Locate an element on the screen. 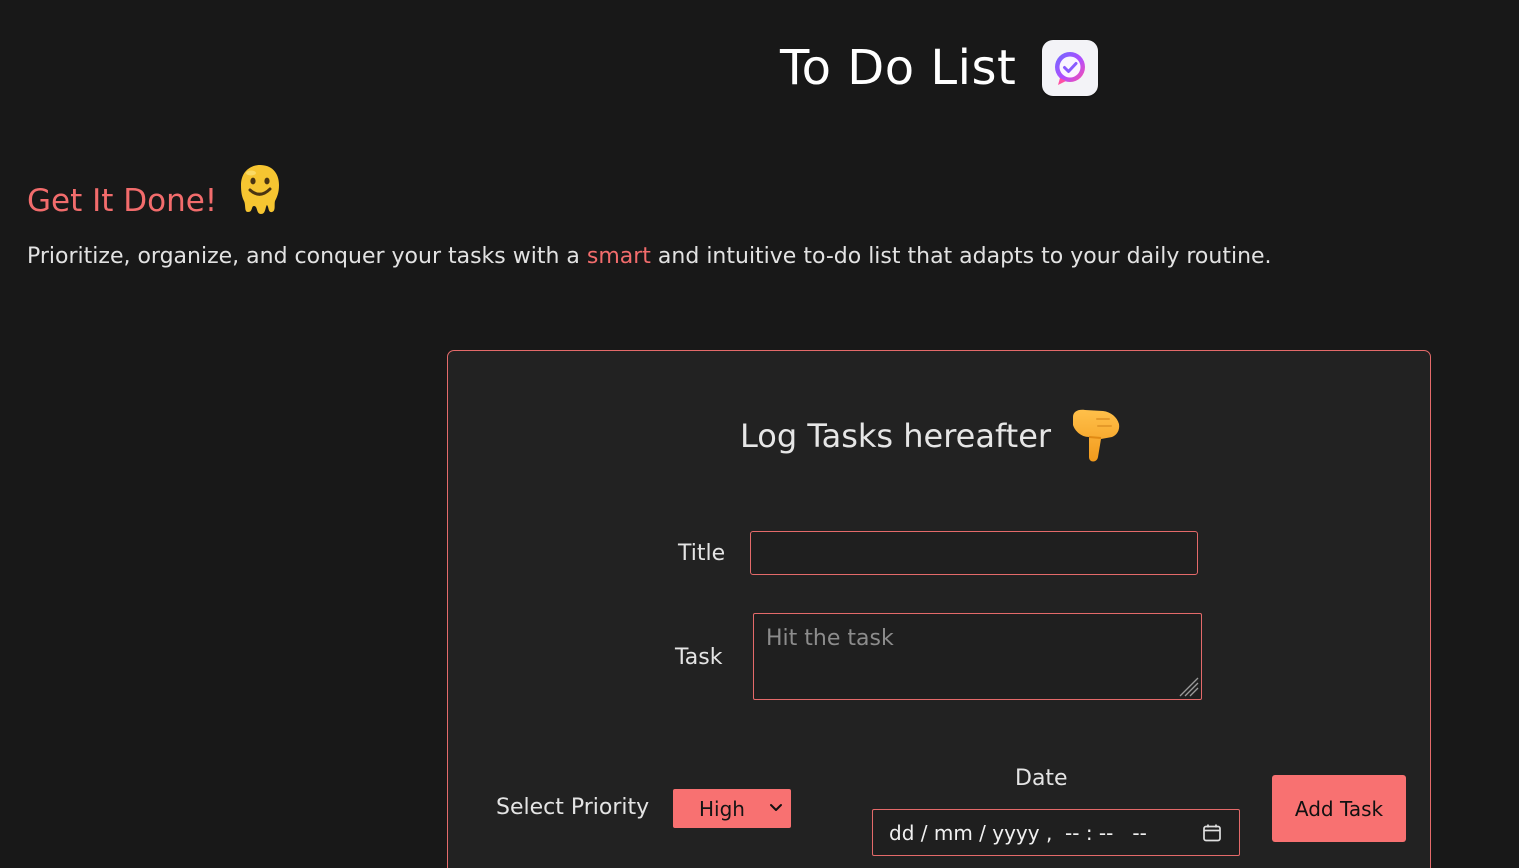 This screenshot has height=868, width=1519. form-heading: Log Tasks hereafter is located at coordinates (931, 436).